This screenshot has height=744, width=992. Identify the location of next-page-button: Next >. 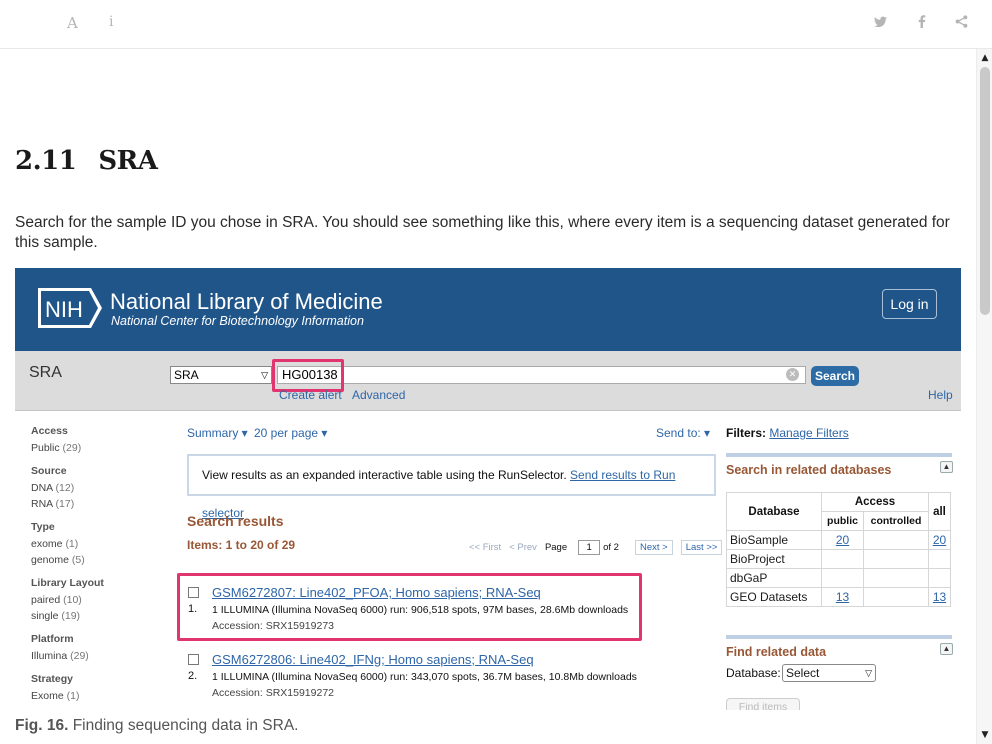
(653, 547).